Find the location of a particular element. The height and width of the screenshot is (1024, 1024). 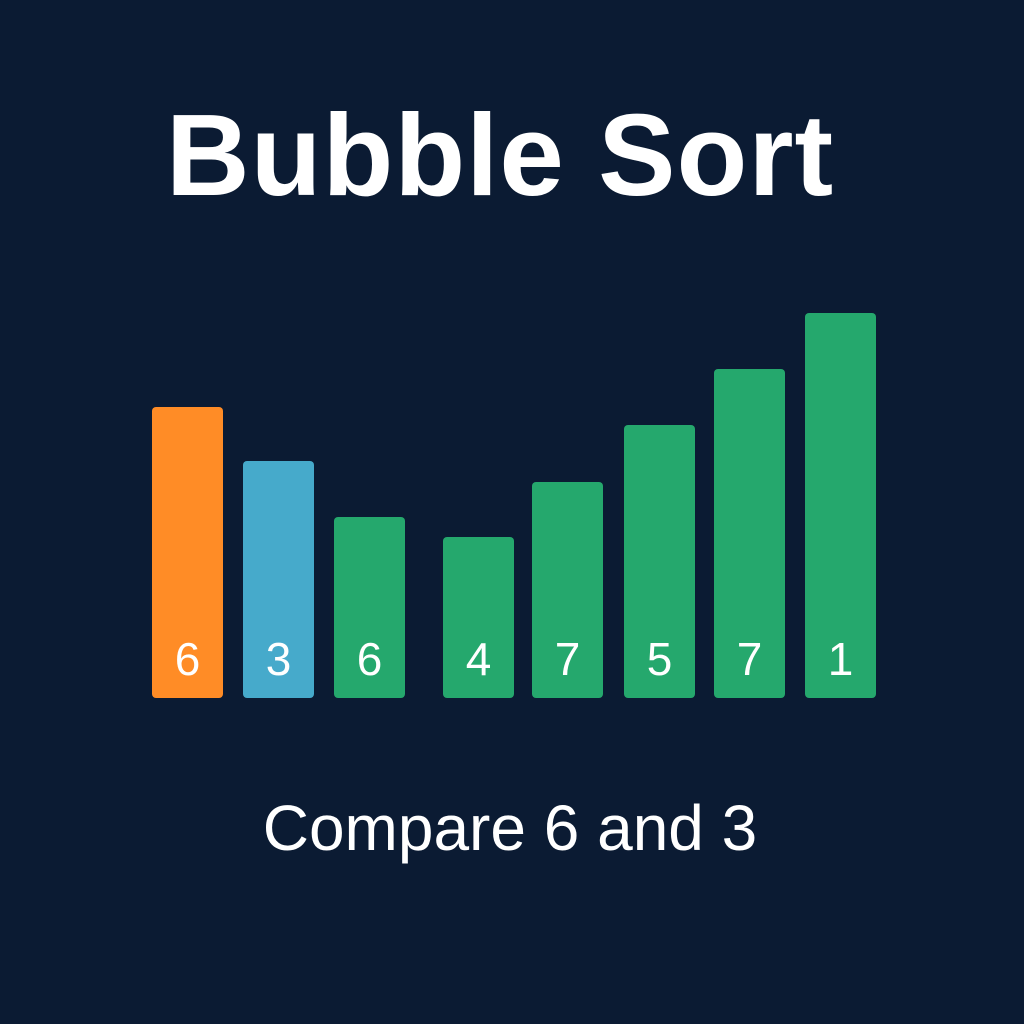

bar-value-label: 5 is located at coordinates (659, 659).